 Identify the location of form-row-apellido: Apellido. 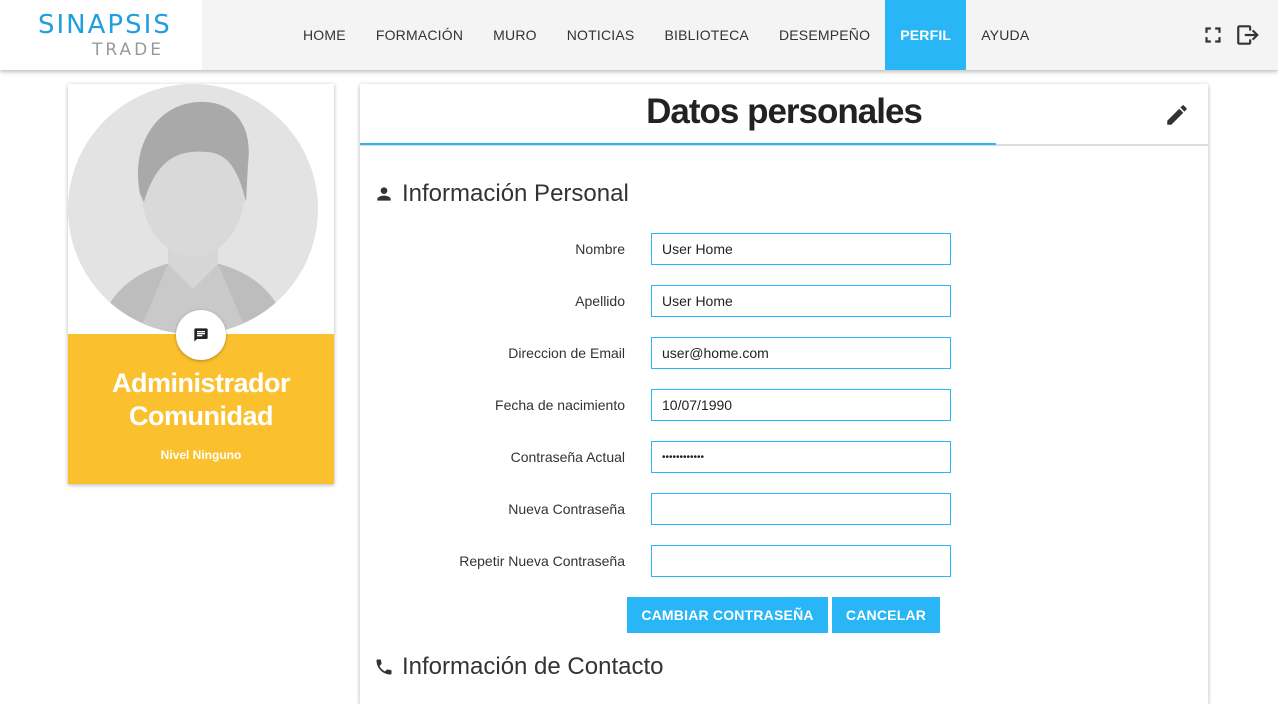
(784, 301).